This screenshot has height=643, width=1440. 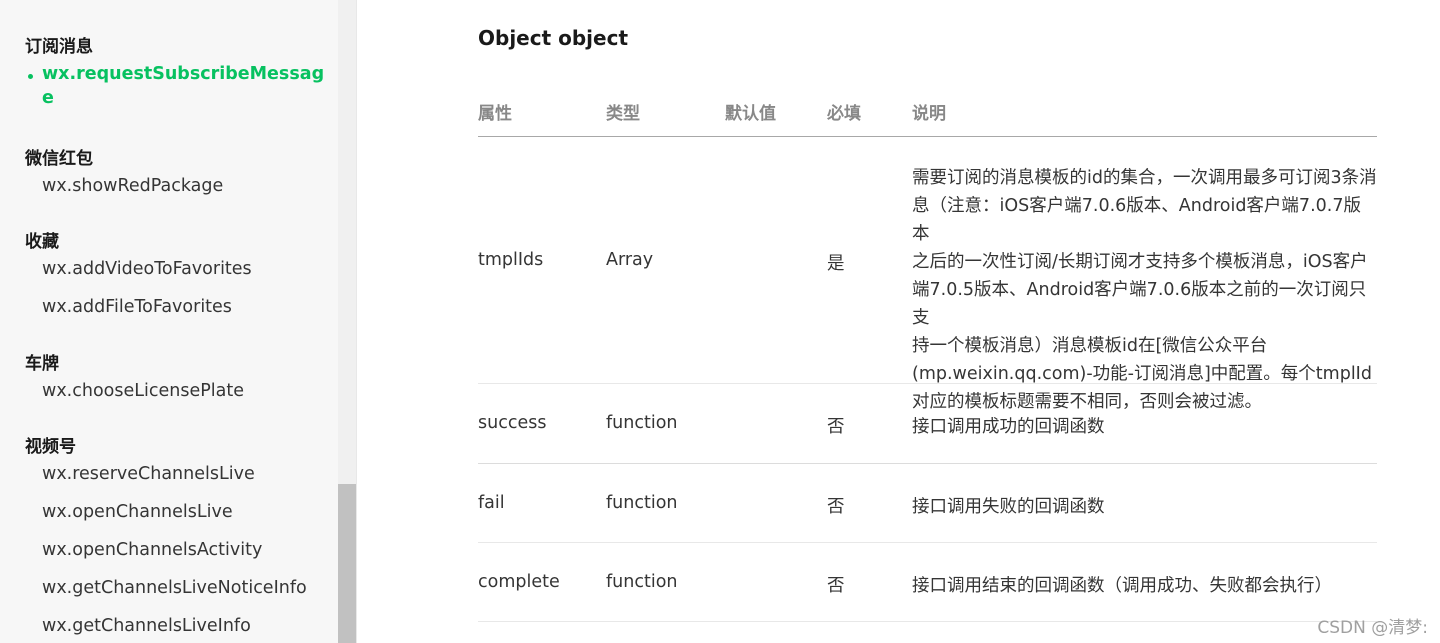 I want to click on description-line: 息（注意：iOS客户端7.0.6版本、Android客户端7.0.7版本, so click(x=1136, y=220).